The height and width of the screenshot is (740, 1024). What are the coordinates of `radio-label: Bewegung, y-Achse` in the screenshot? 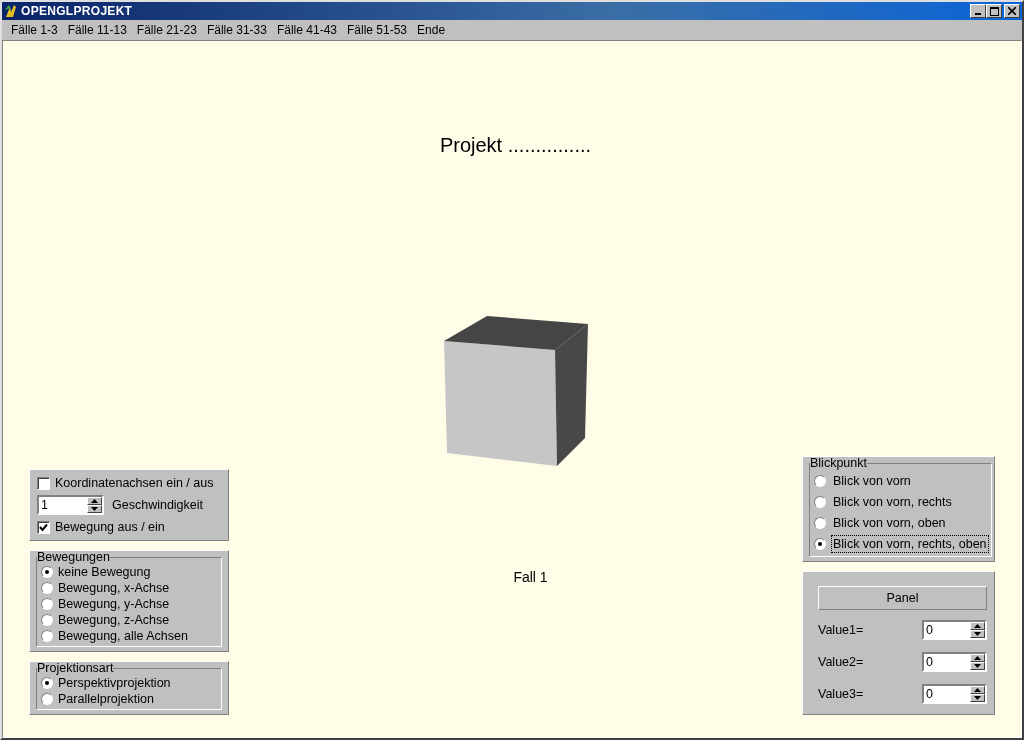 It's located at (114, 604).